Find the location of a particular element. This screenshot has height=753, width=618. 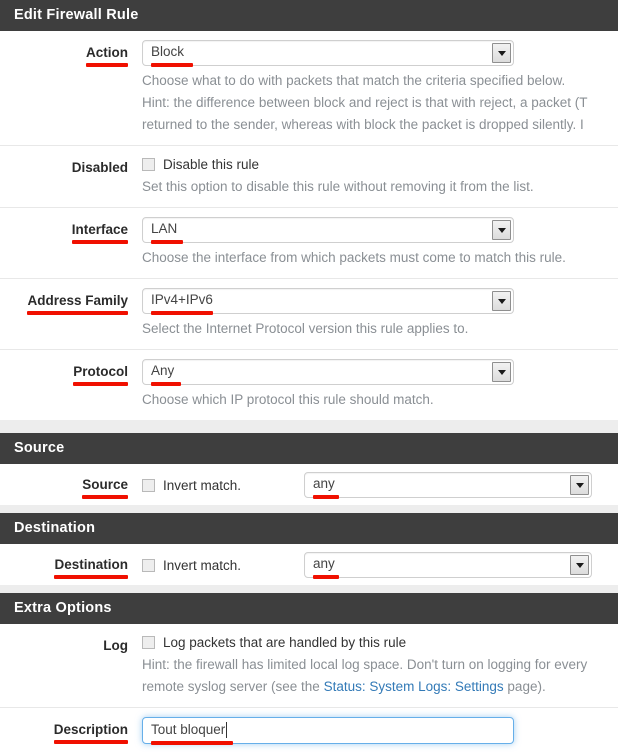

source-value-annotation is located at coordinates (326, 496).